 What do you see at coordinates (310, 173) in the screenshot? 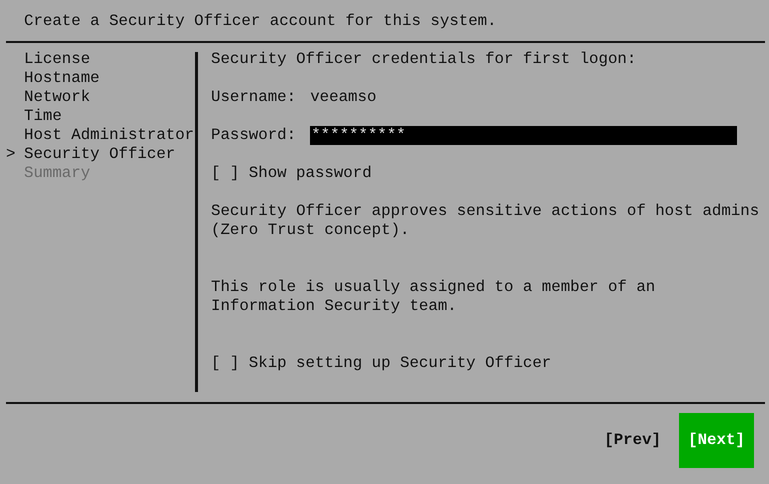
I see `checkbox-label: Show password` at bounding box center [310, 173].